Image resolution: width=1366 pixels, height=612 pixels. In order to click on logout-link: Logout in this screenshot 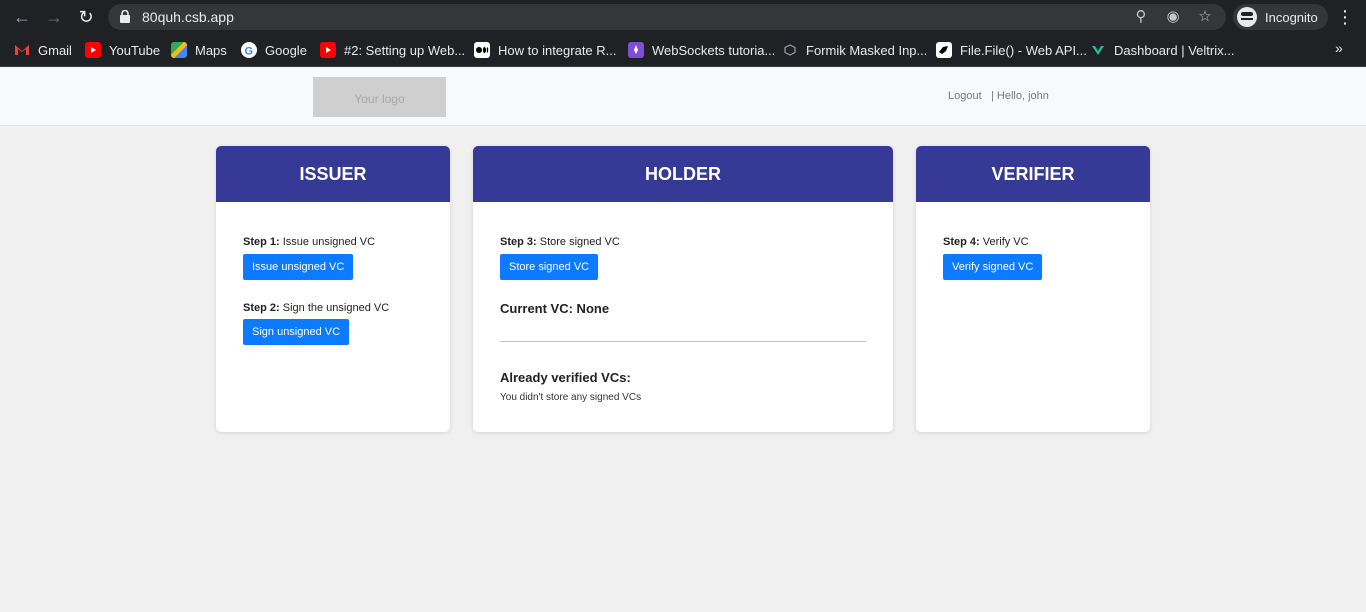, I will do `click(965, 96)`.